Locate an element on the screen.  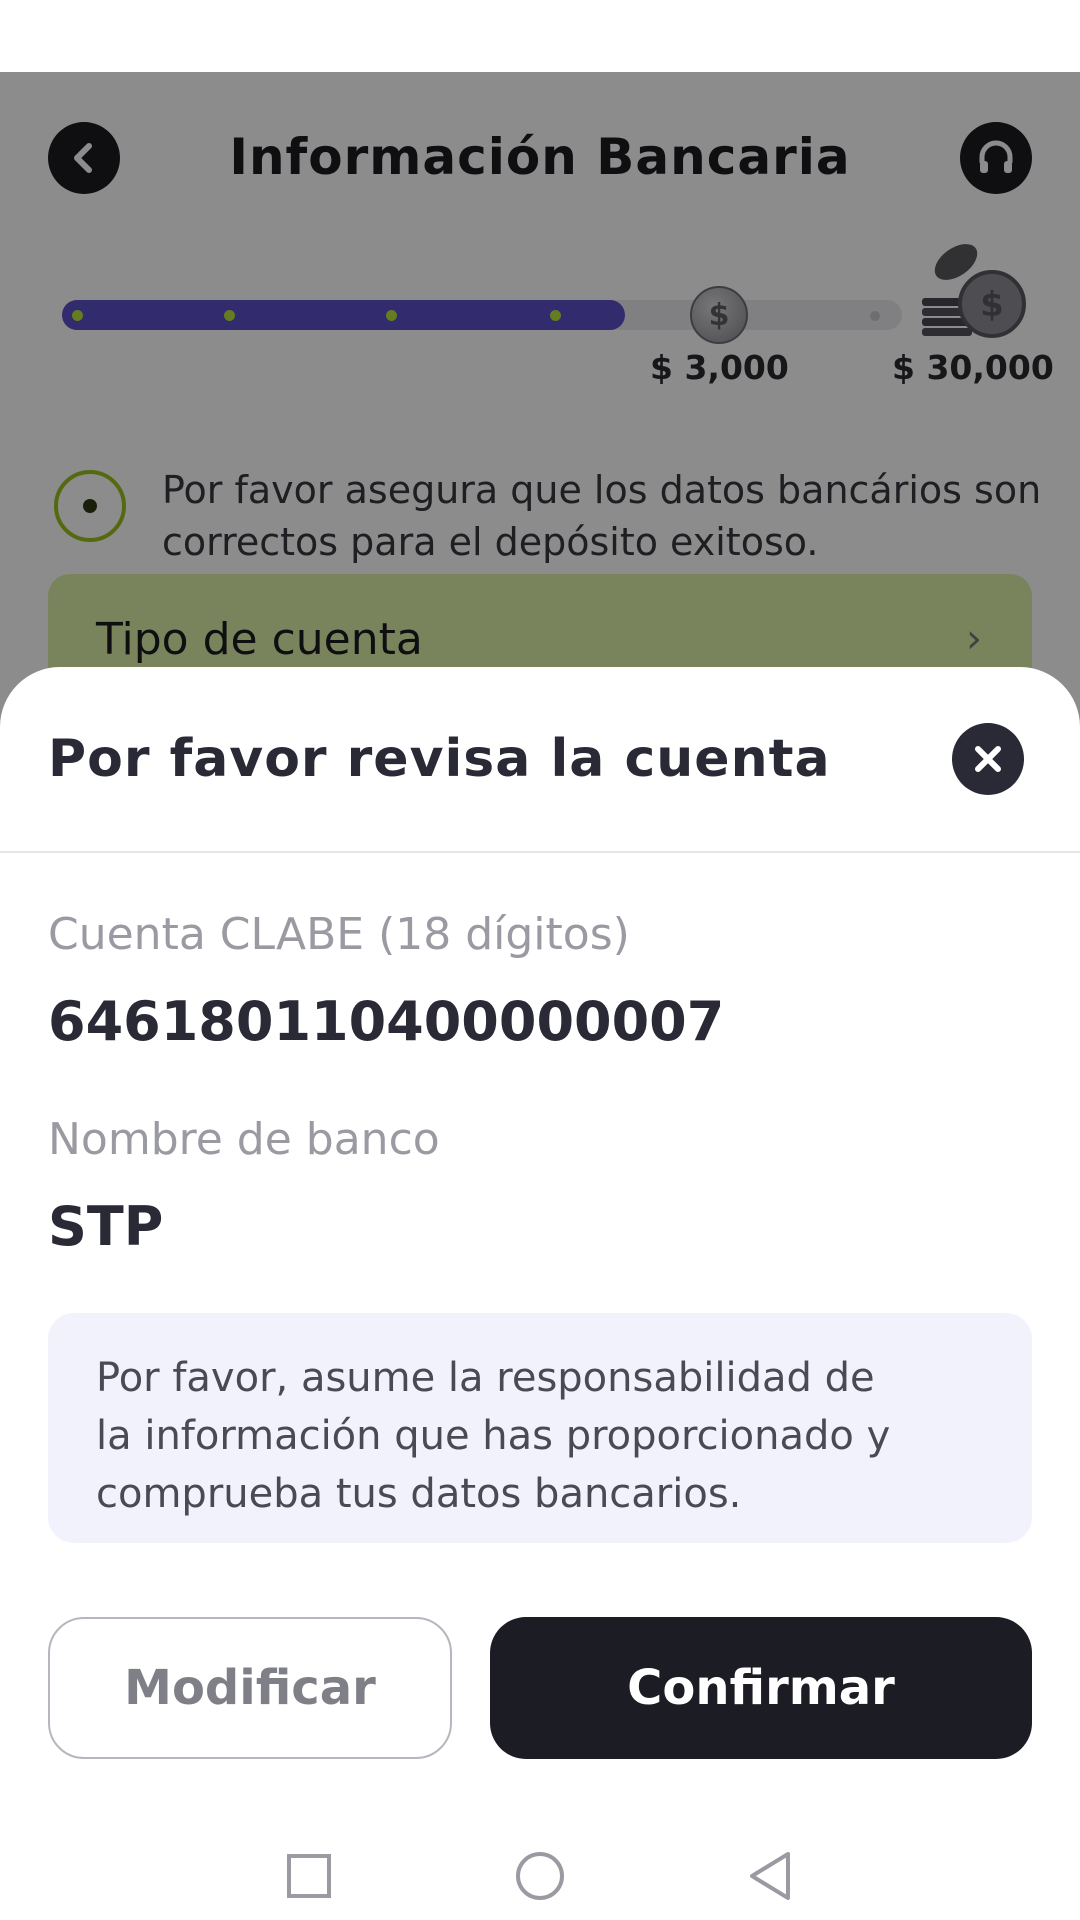
nav-home-button is located at coordinates (540, 1876).